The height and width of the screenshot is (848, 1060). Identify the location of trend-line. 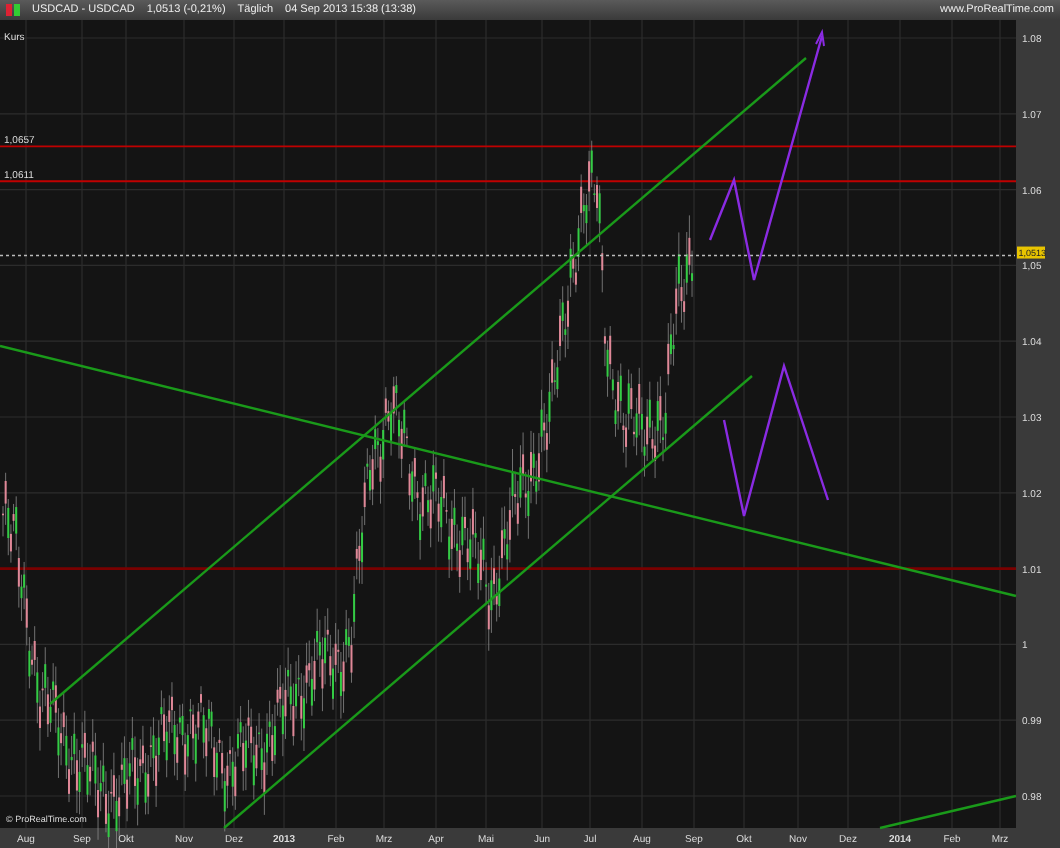
(948, 812).